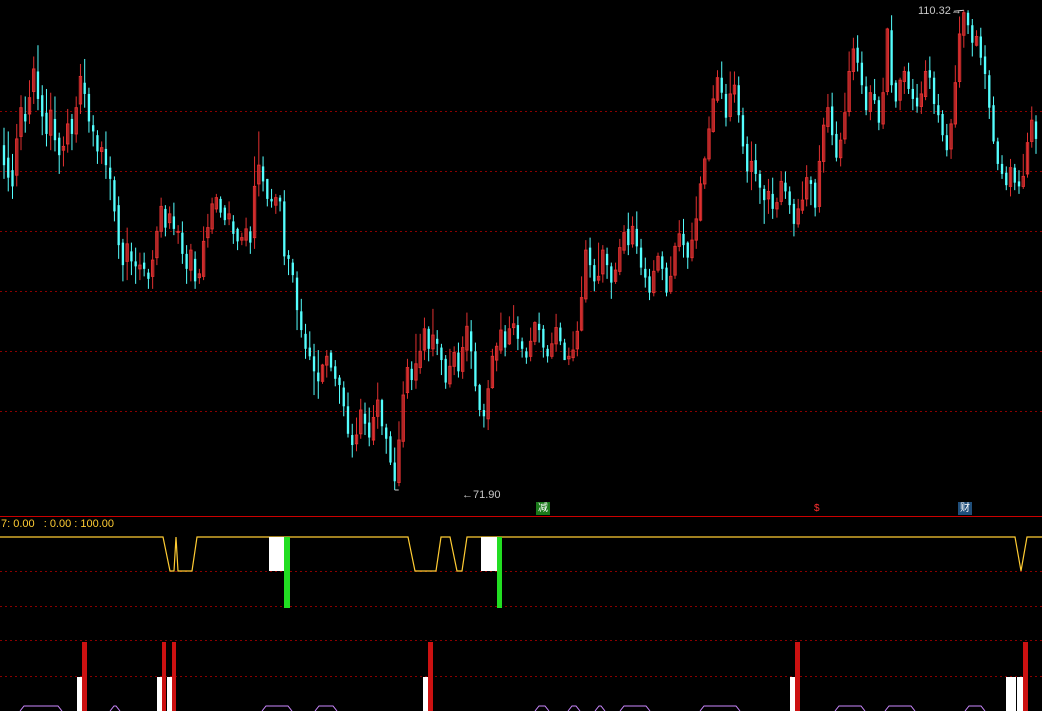  I want to click on signal-badge-finance: 财, so click(965, 508).